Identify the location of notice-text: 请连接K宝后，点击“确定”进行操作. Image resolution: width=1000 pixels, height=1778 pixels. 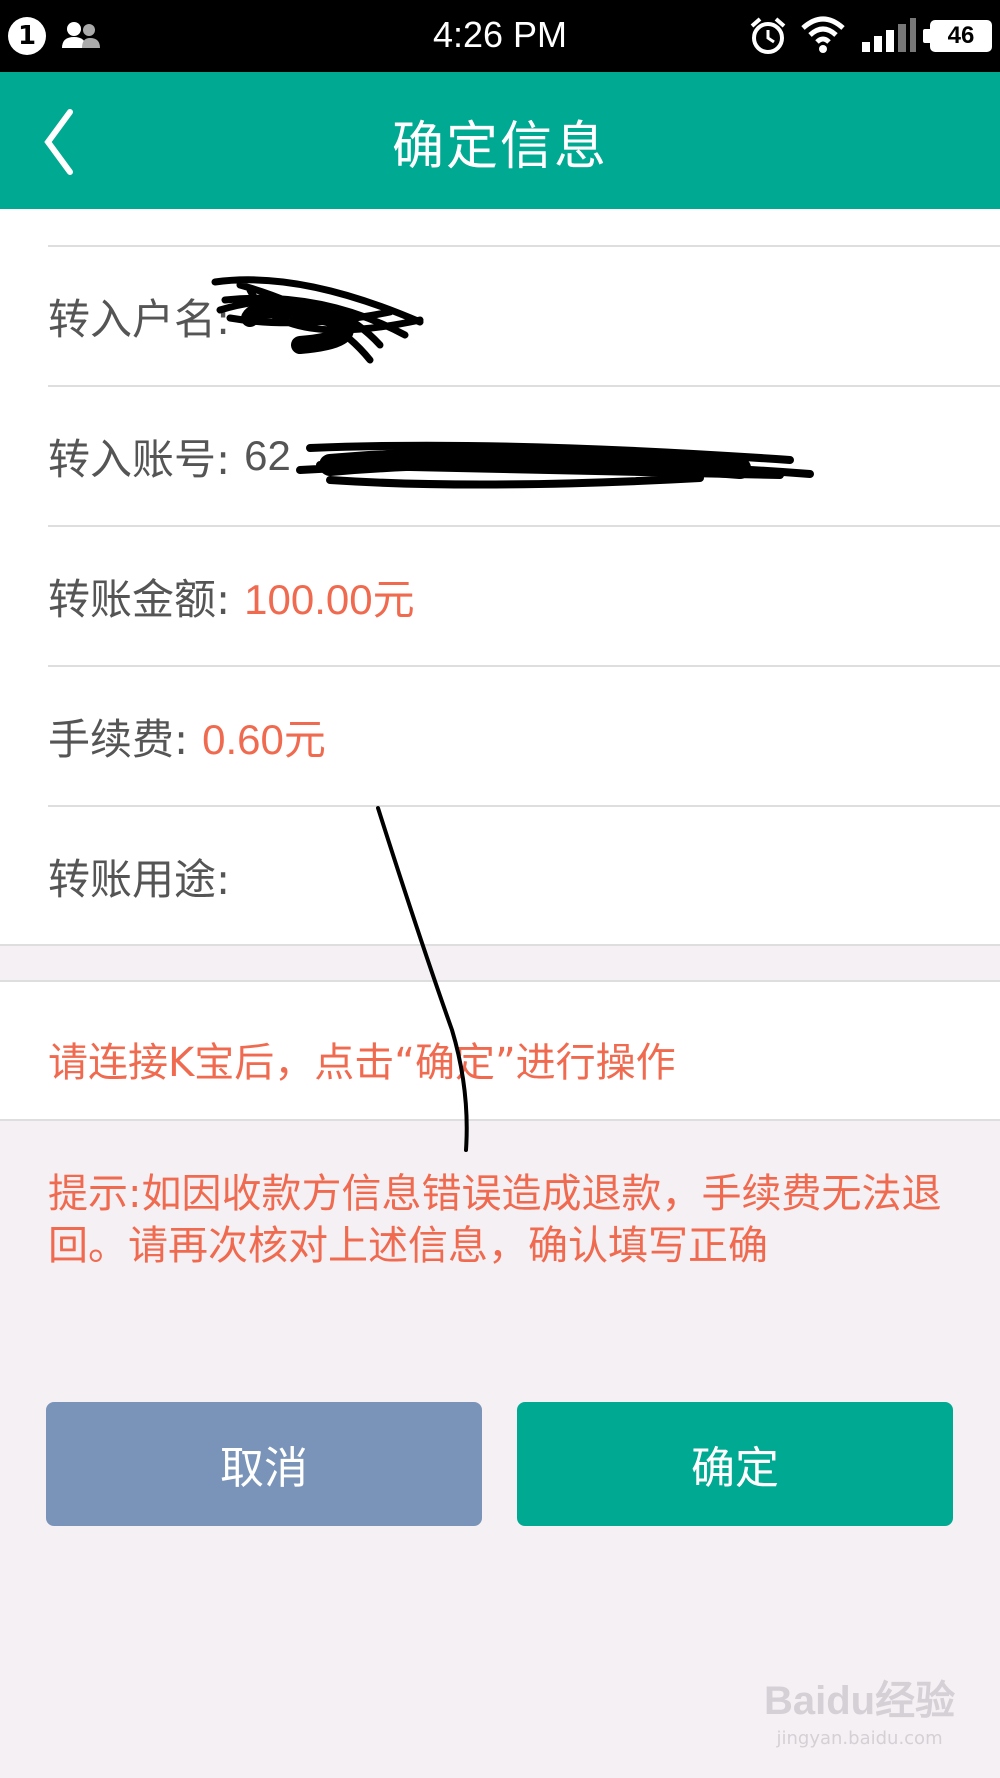
(362, 1063).